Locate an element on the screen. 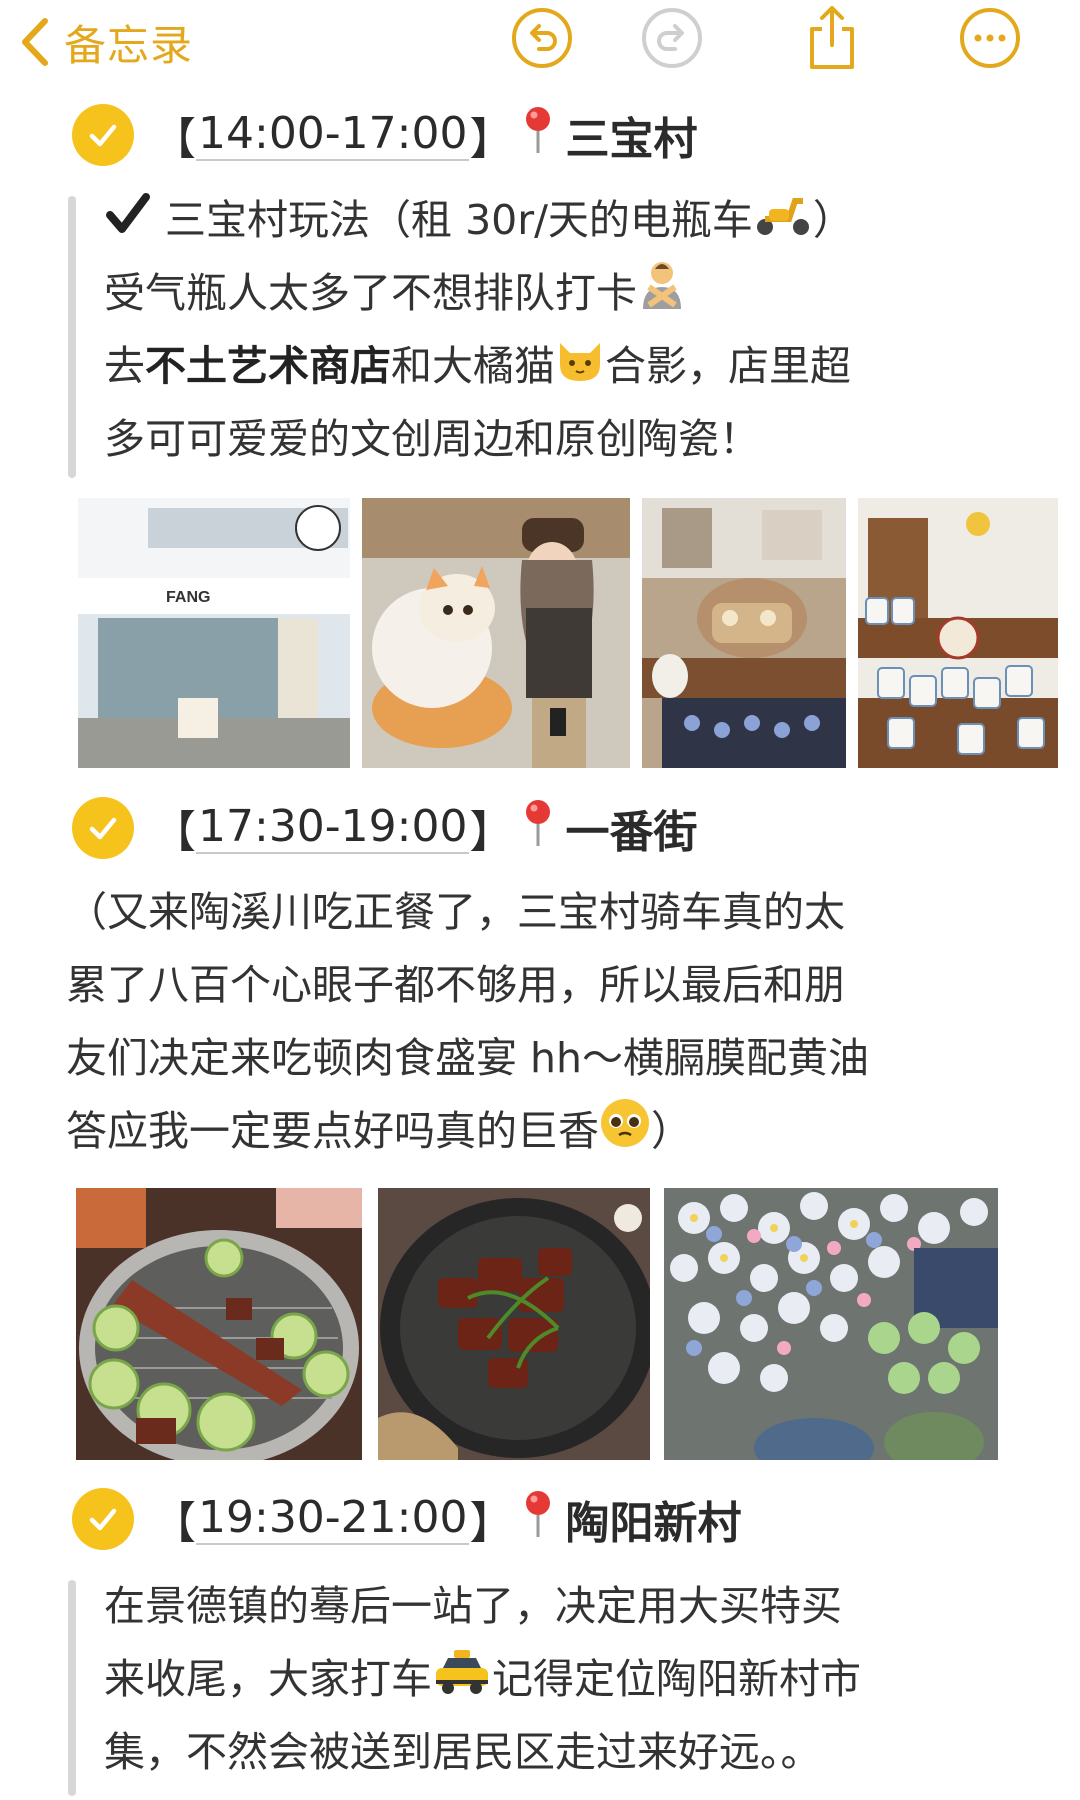 This screenshot has width=1080, height=1800. photo-bbq-grill is located at coordinates (219, 1324).